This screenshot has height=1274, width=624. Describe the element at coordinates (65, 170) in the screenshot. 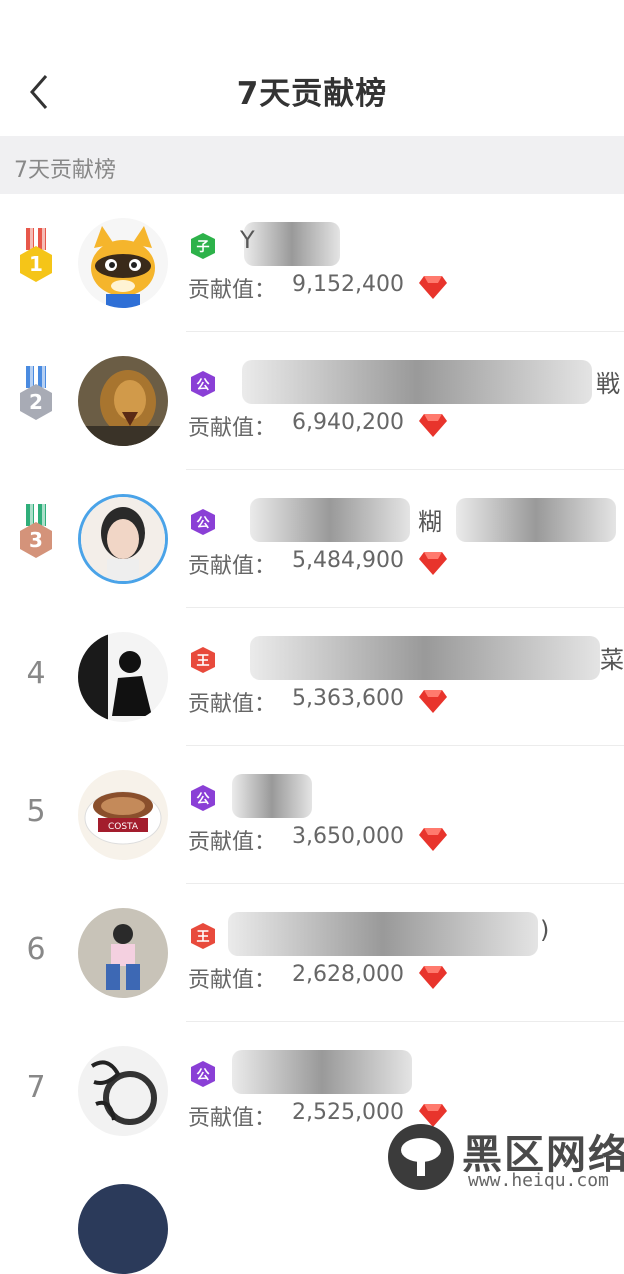

I see `section-label: 7天贡献榜` at that location.